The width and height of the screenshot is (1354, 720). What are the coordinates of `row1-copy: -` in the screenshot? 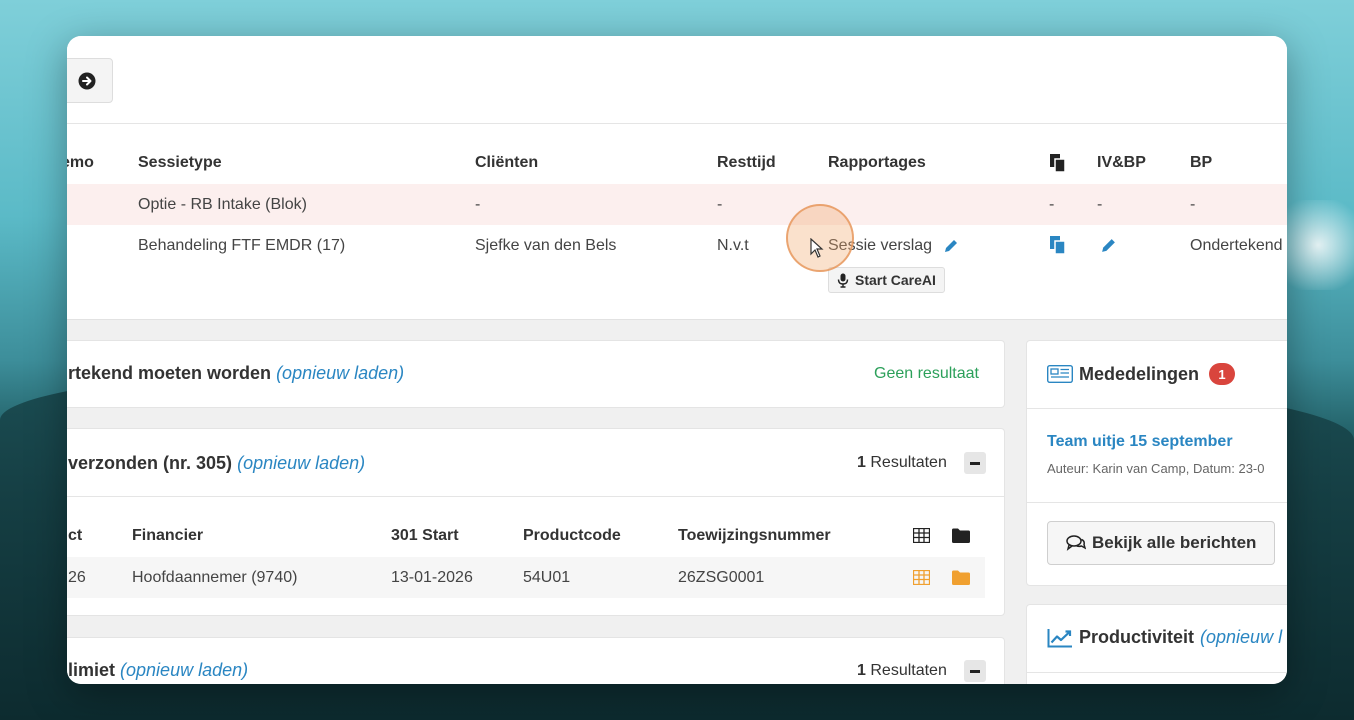 It's located at (1052, 204).